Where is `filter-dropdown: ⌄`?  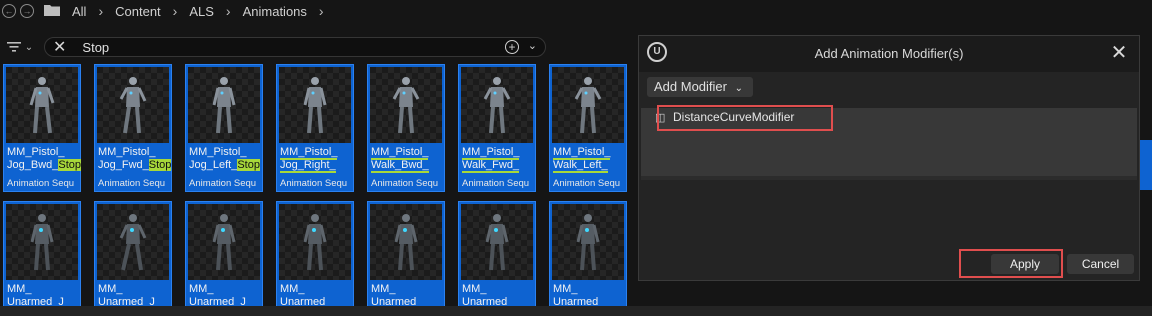 filter-dropdown: ⌄ is located at coordinates (20, 47).